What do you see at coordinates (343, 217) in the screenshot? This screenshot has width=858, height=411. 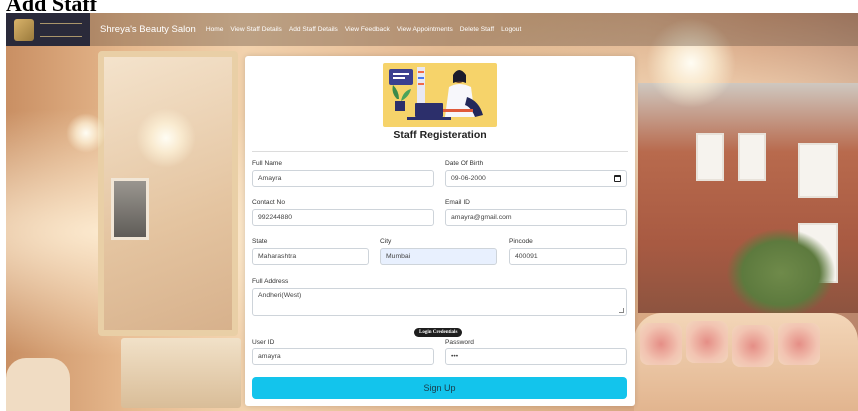 I see `contact-input: 992244880` at bounding box center [343, 217].